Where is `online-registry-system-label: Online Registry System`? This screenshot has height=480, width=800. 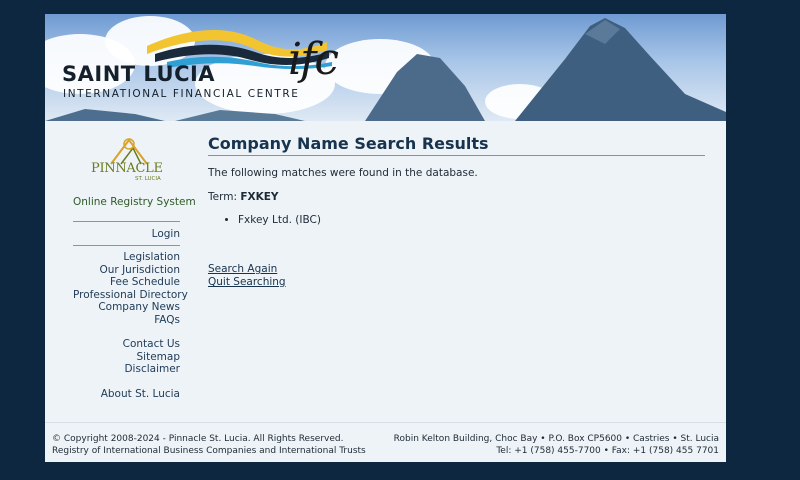
online-registry-system-label: Online Registry System is located at coordinates (134, 202).